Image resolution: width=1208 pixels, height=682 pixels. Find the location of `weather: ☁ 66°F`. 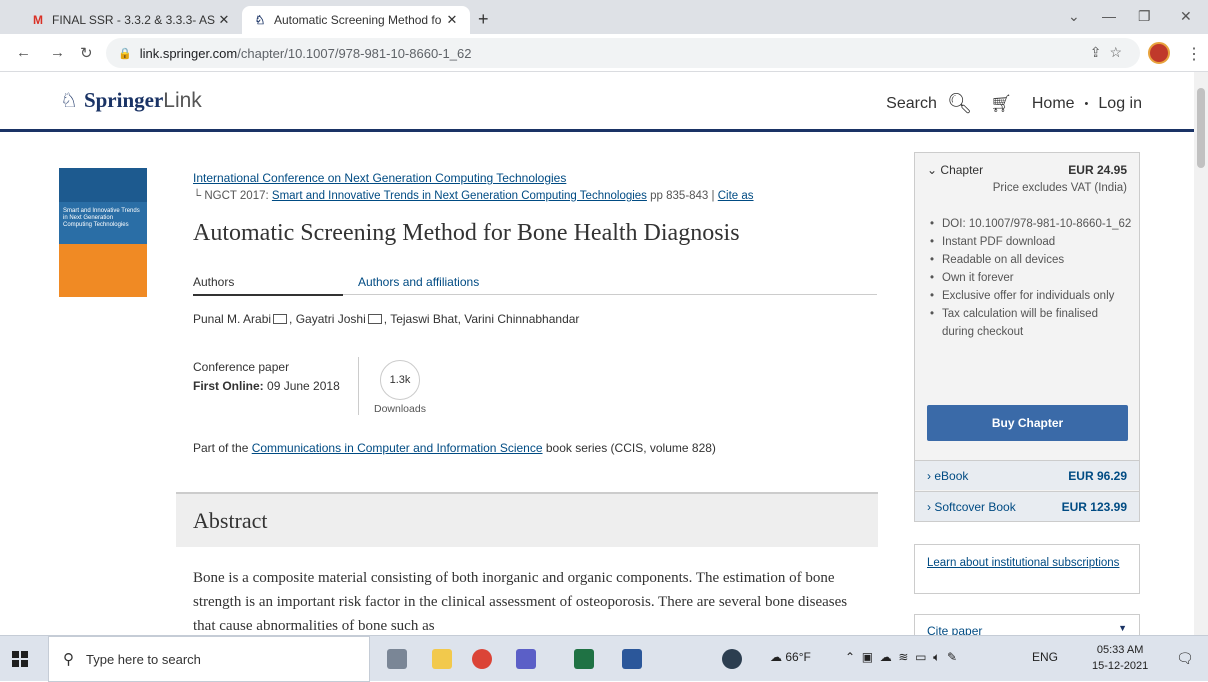

weather: ☁ 66°F is located at coordinates (790, 657).